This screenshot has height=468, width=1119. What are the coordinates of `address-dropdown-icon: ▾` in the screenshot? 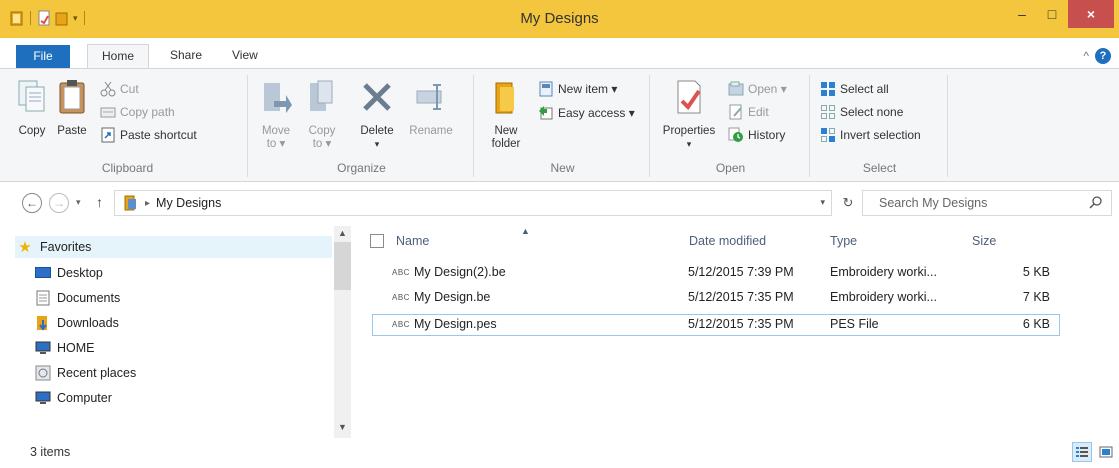 It's located at (822, 202).